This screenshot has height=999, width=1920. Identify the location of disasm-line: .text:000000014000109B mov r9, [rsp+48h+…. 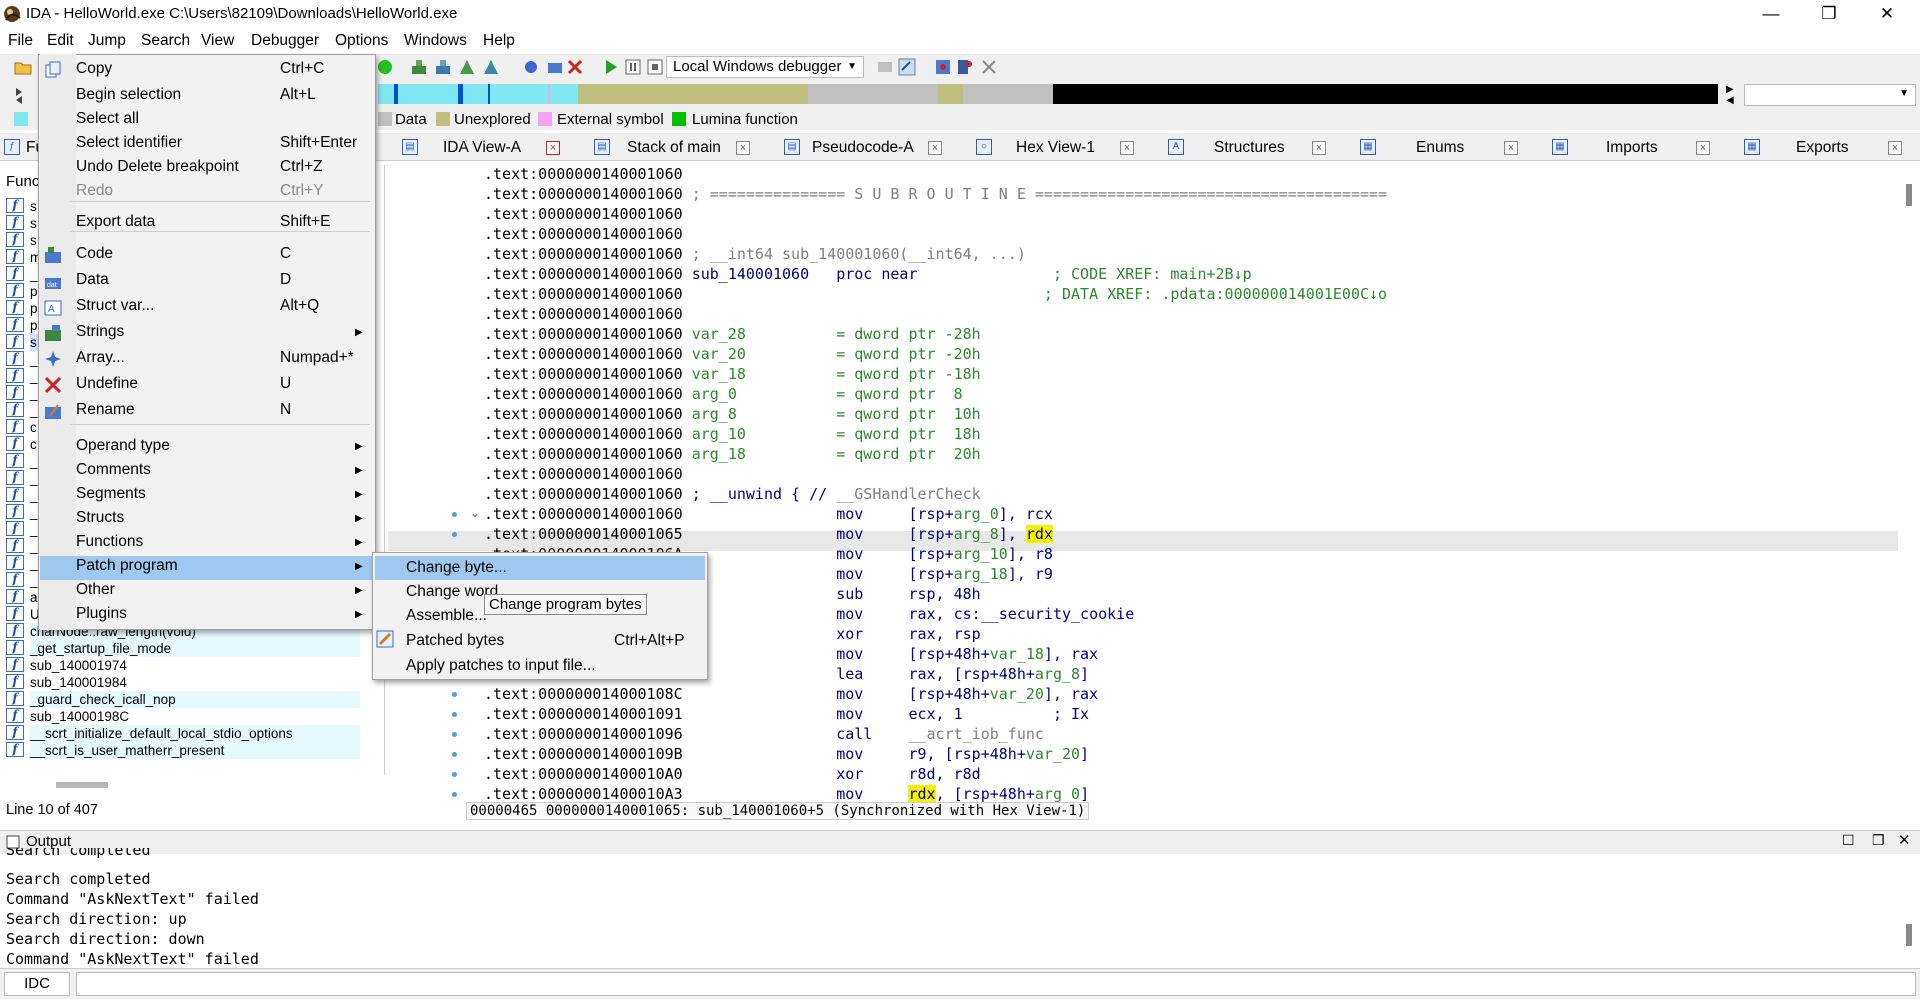
(786, 754).